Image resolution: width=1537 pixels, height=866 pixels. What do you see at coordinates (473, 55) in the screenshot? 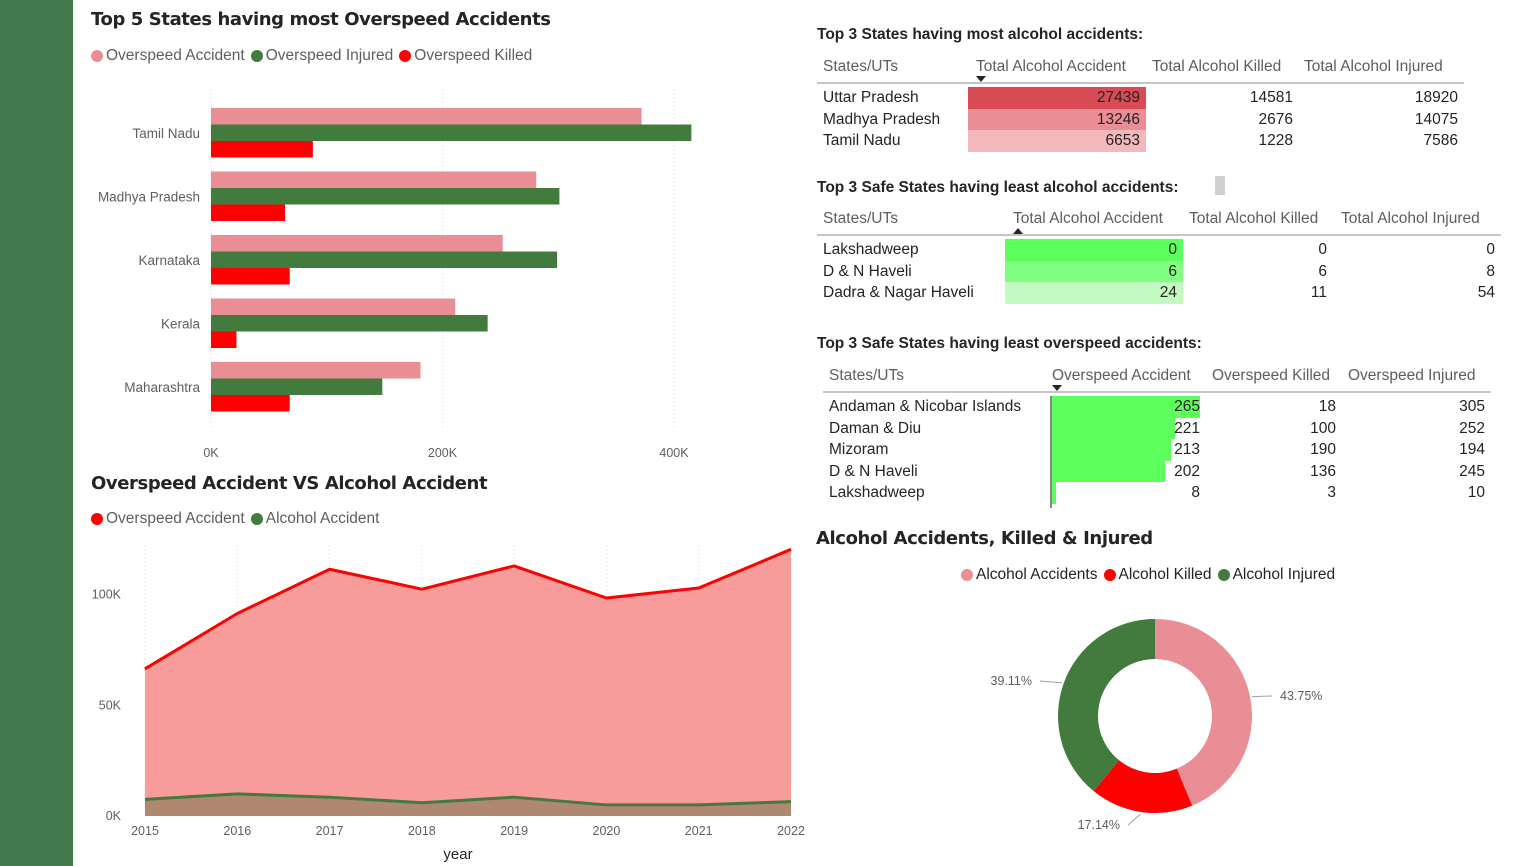
I see `legend-label: Overspeed Killed` at bounding box center [473, 55].